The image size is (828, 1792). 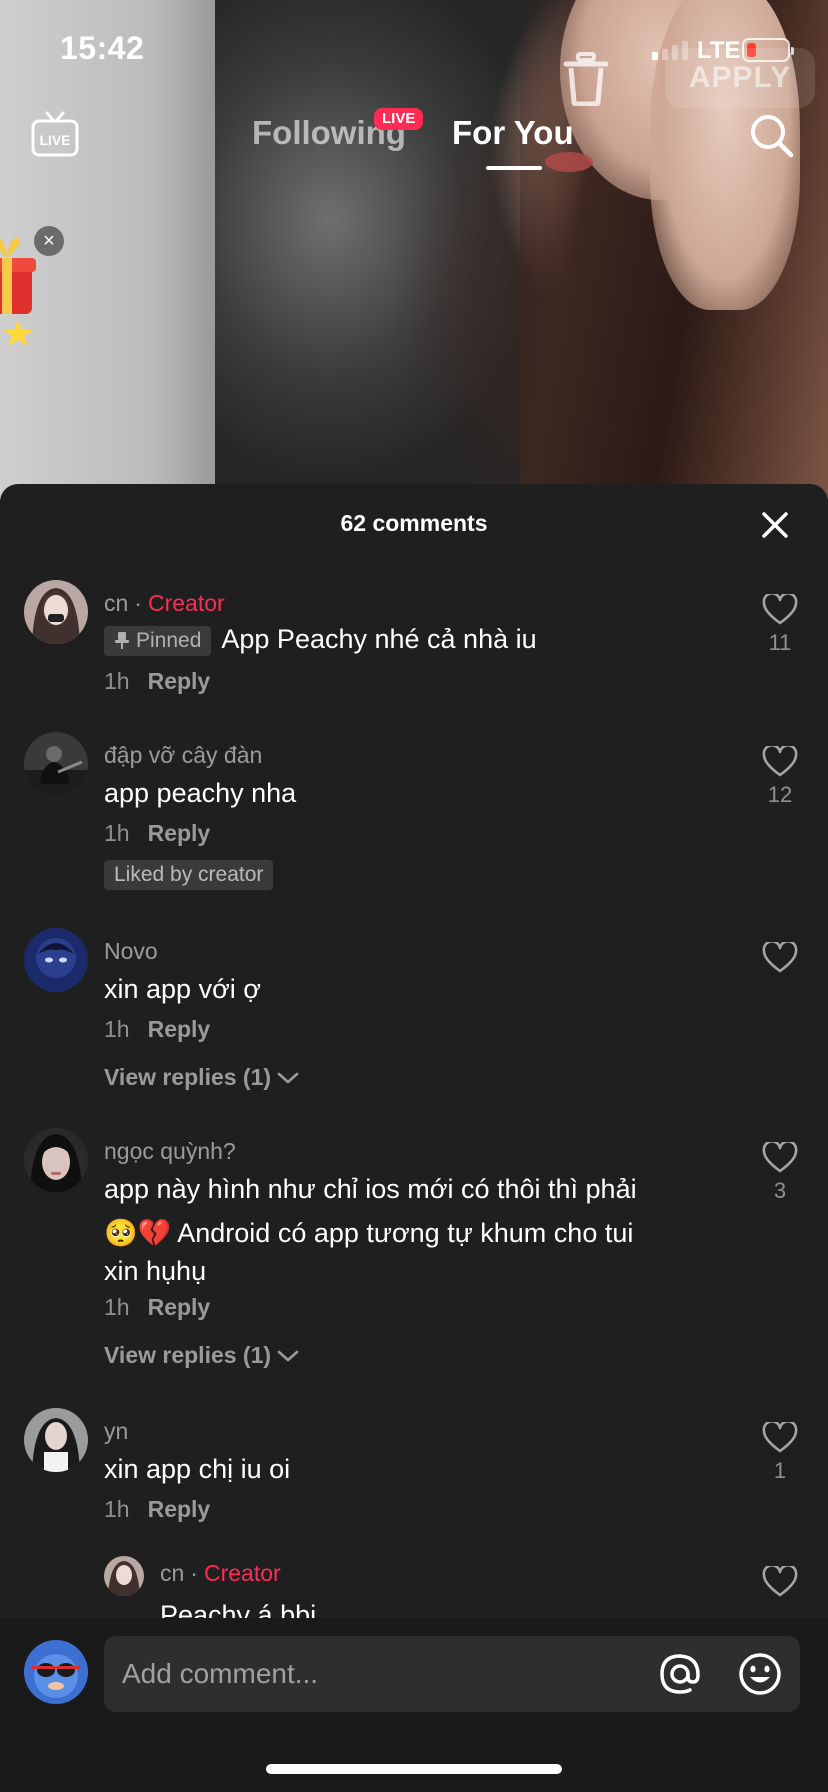 What do you see at coordinates (102, 48) in the screenshot?
I see `status-time: 15:42` at bounding box center [102, 48].